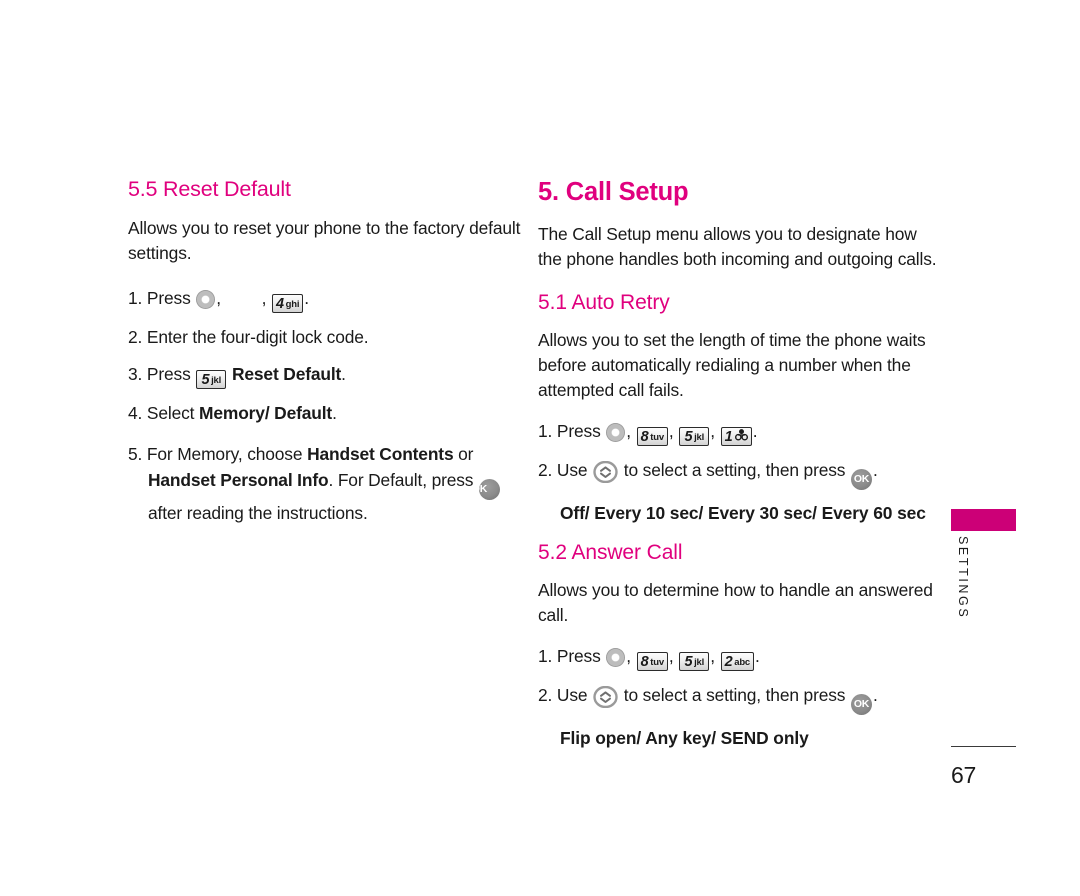 This screenshot has width=1080, height=896. Describe the element at coordinates (741, 435) in the screenshot. I see `voicemail-glyph-icon` at that location.